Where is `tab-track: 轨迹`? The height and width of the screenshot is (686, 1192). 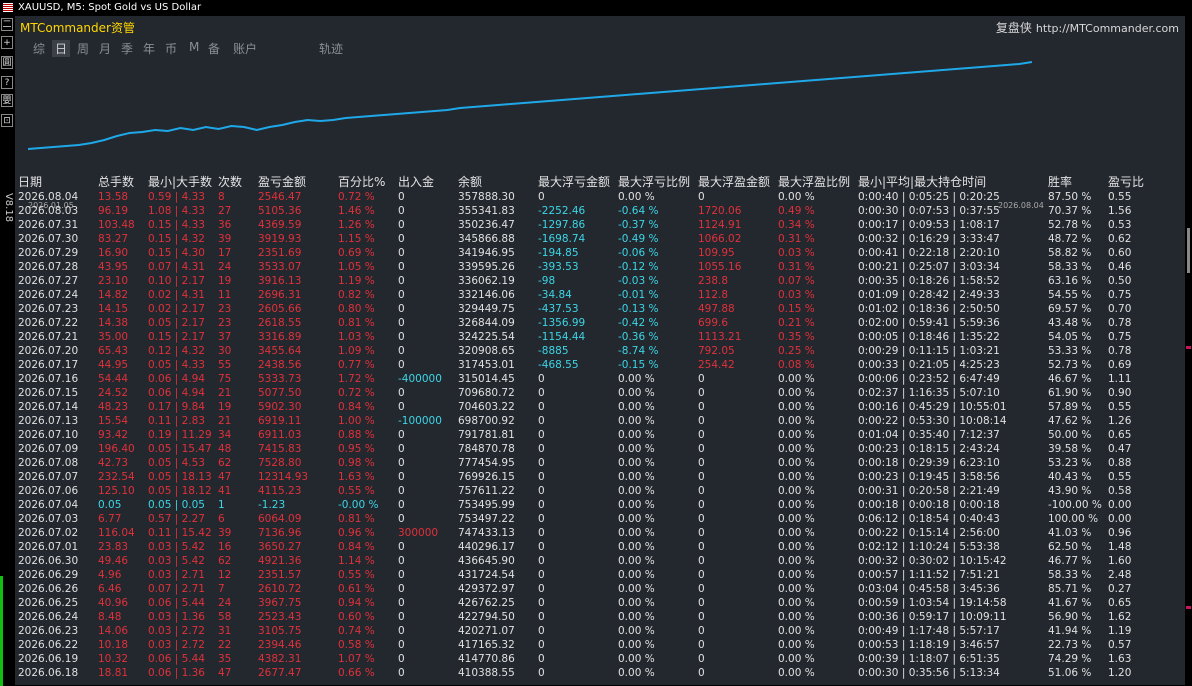 tab-track: 轨迹 is located at coordinates (331, 48).